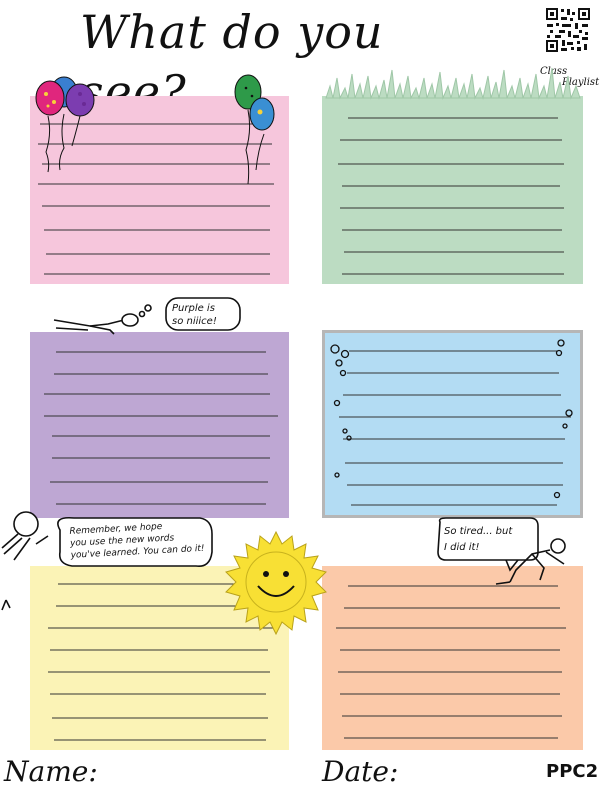  Describe the element at coordinates (478, 531) in the screenshot. I see `speech-tired-line1: So tired... but` at that location.